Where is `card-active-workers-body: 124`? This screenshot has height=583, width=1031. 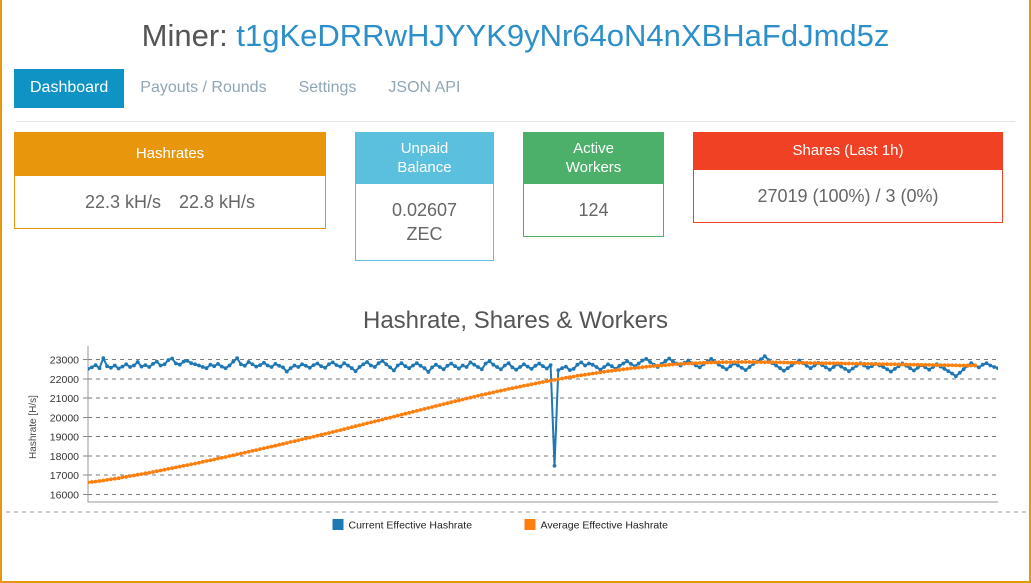
card-active-workers-body: 124 is located at coordinates (593, 210).